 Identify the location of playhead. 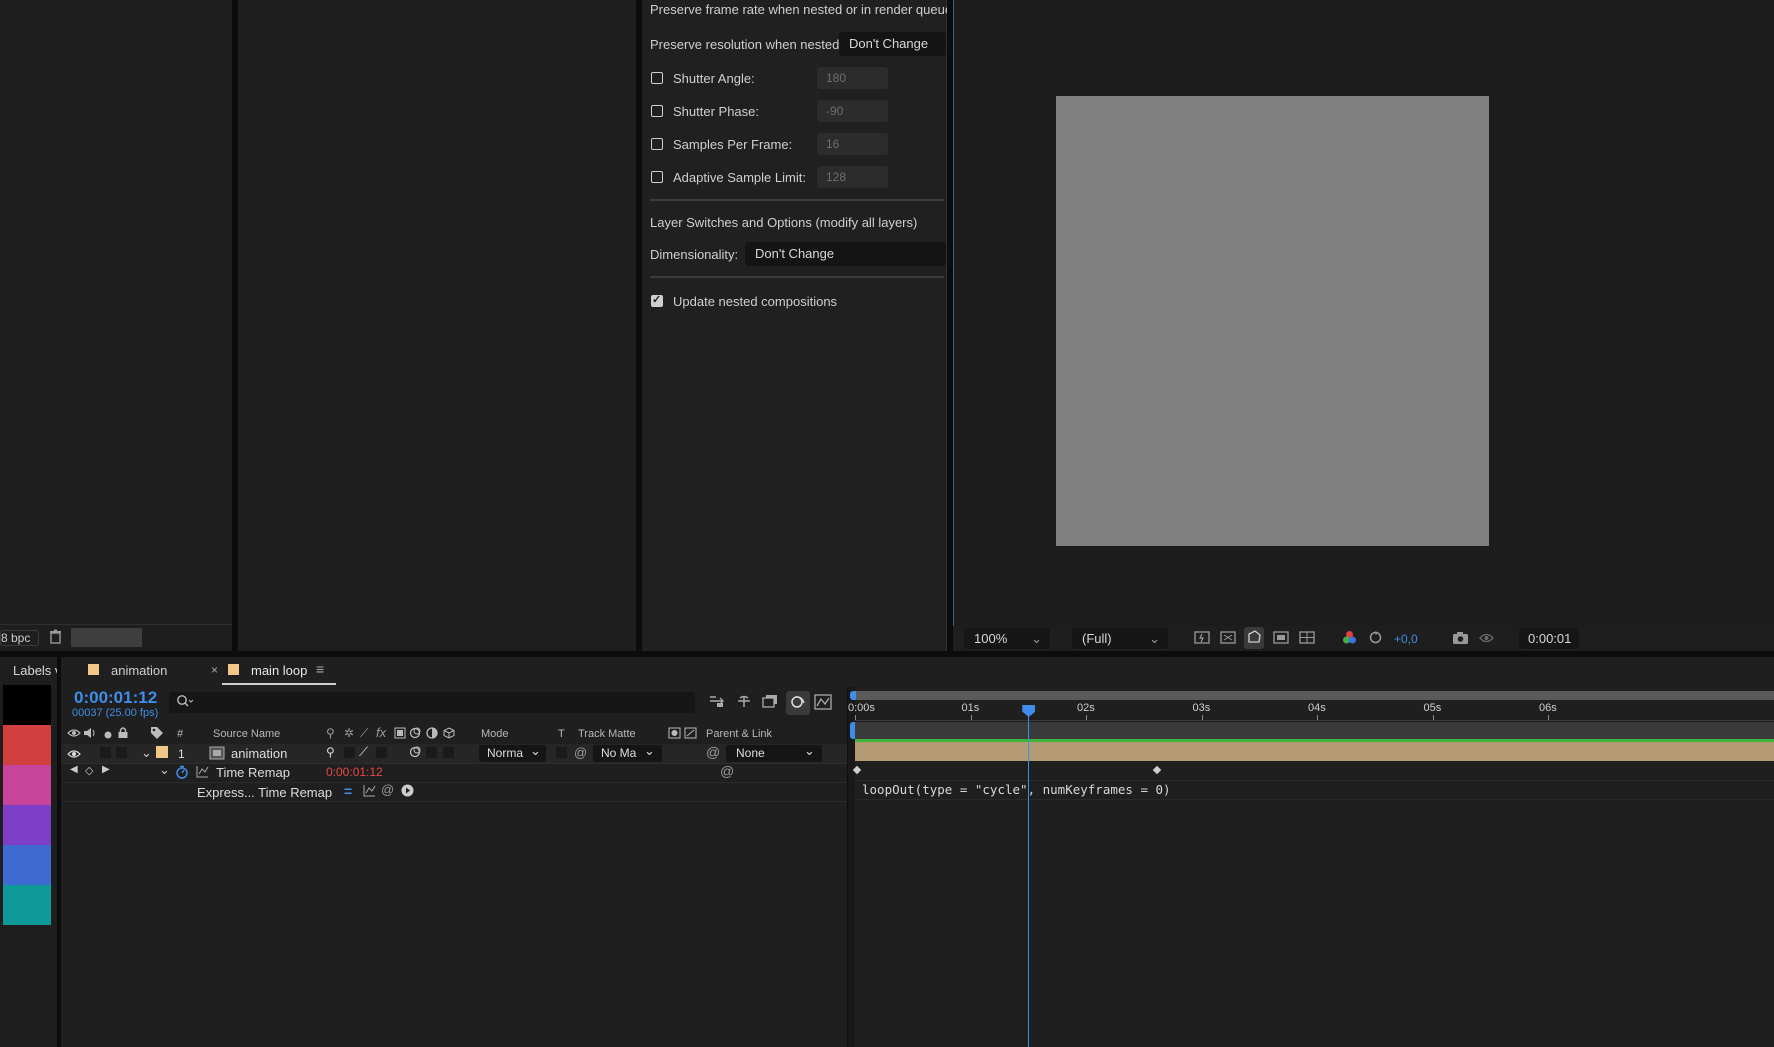
(1029, 876).